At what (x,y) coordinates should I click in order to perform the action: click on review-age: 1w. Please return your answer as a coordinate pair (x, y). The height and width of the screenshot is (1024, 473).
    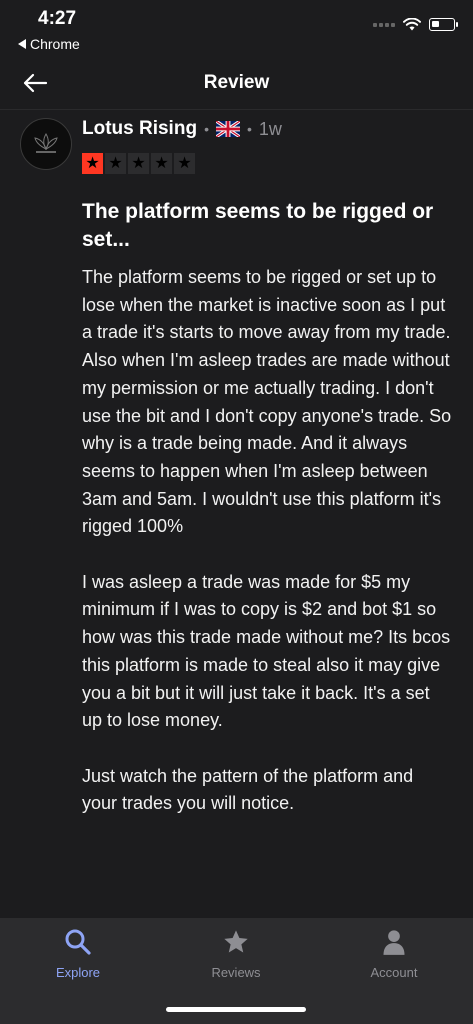
    Looking at the image, I should click on (270, 128).